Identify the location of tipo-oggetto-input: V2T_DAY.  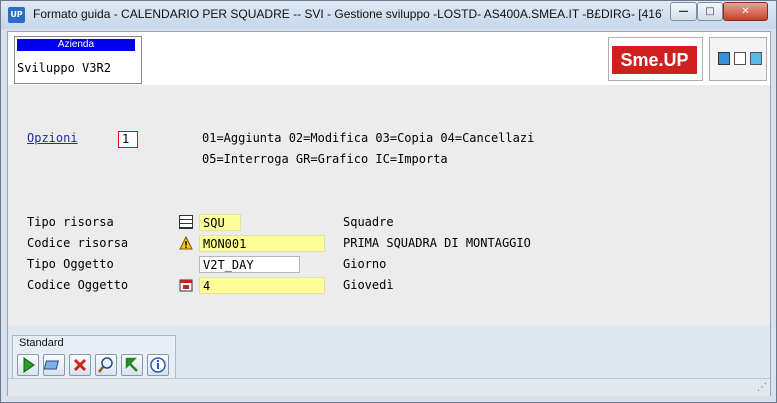
(249, 264).